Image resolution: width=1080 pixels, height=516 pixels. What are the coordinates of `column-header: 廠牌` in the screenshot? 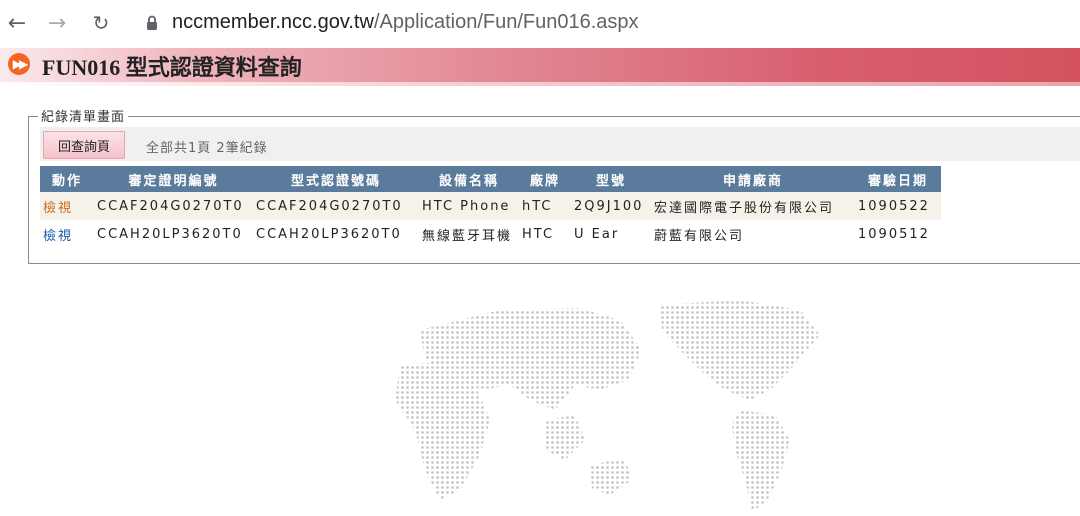 It's located at (545, 179).